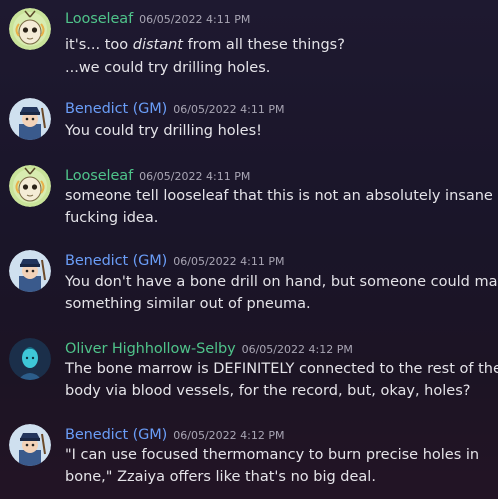  I want to click on text-run: it's... too, so click(99, 45).